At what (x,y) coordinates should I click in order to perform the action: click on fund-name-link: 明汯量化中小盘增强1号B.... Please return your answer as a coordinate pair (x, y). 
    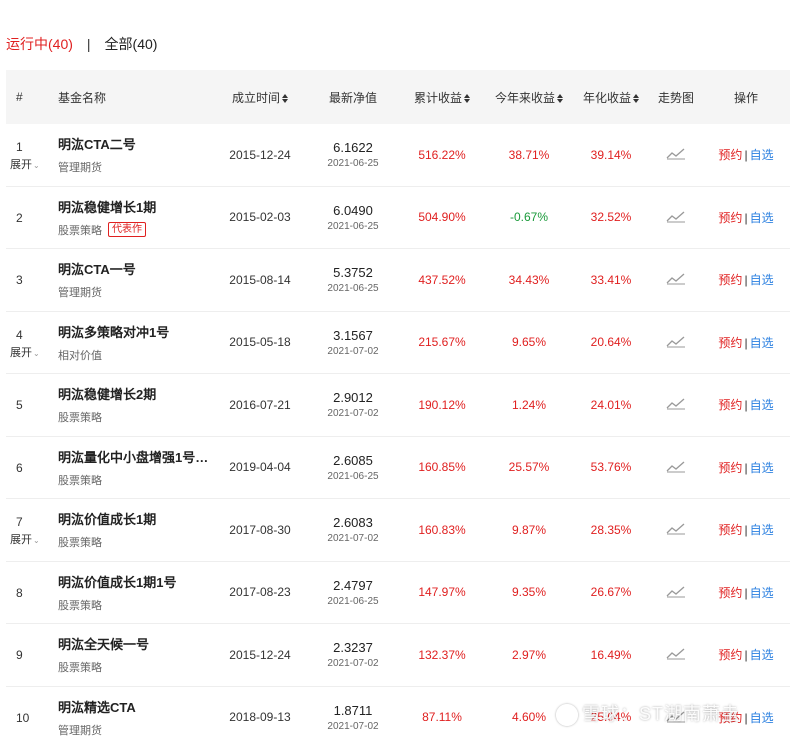
    Looking at the image, I should click on (135, 456).